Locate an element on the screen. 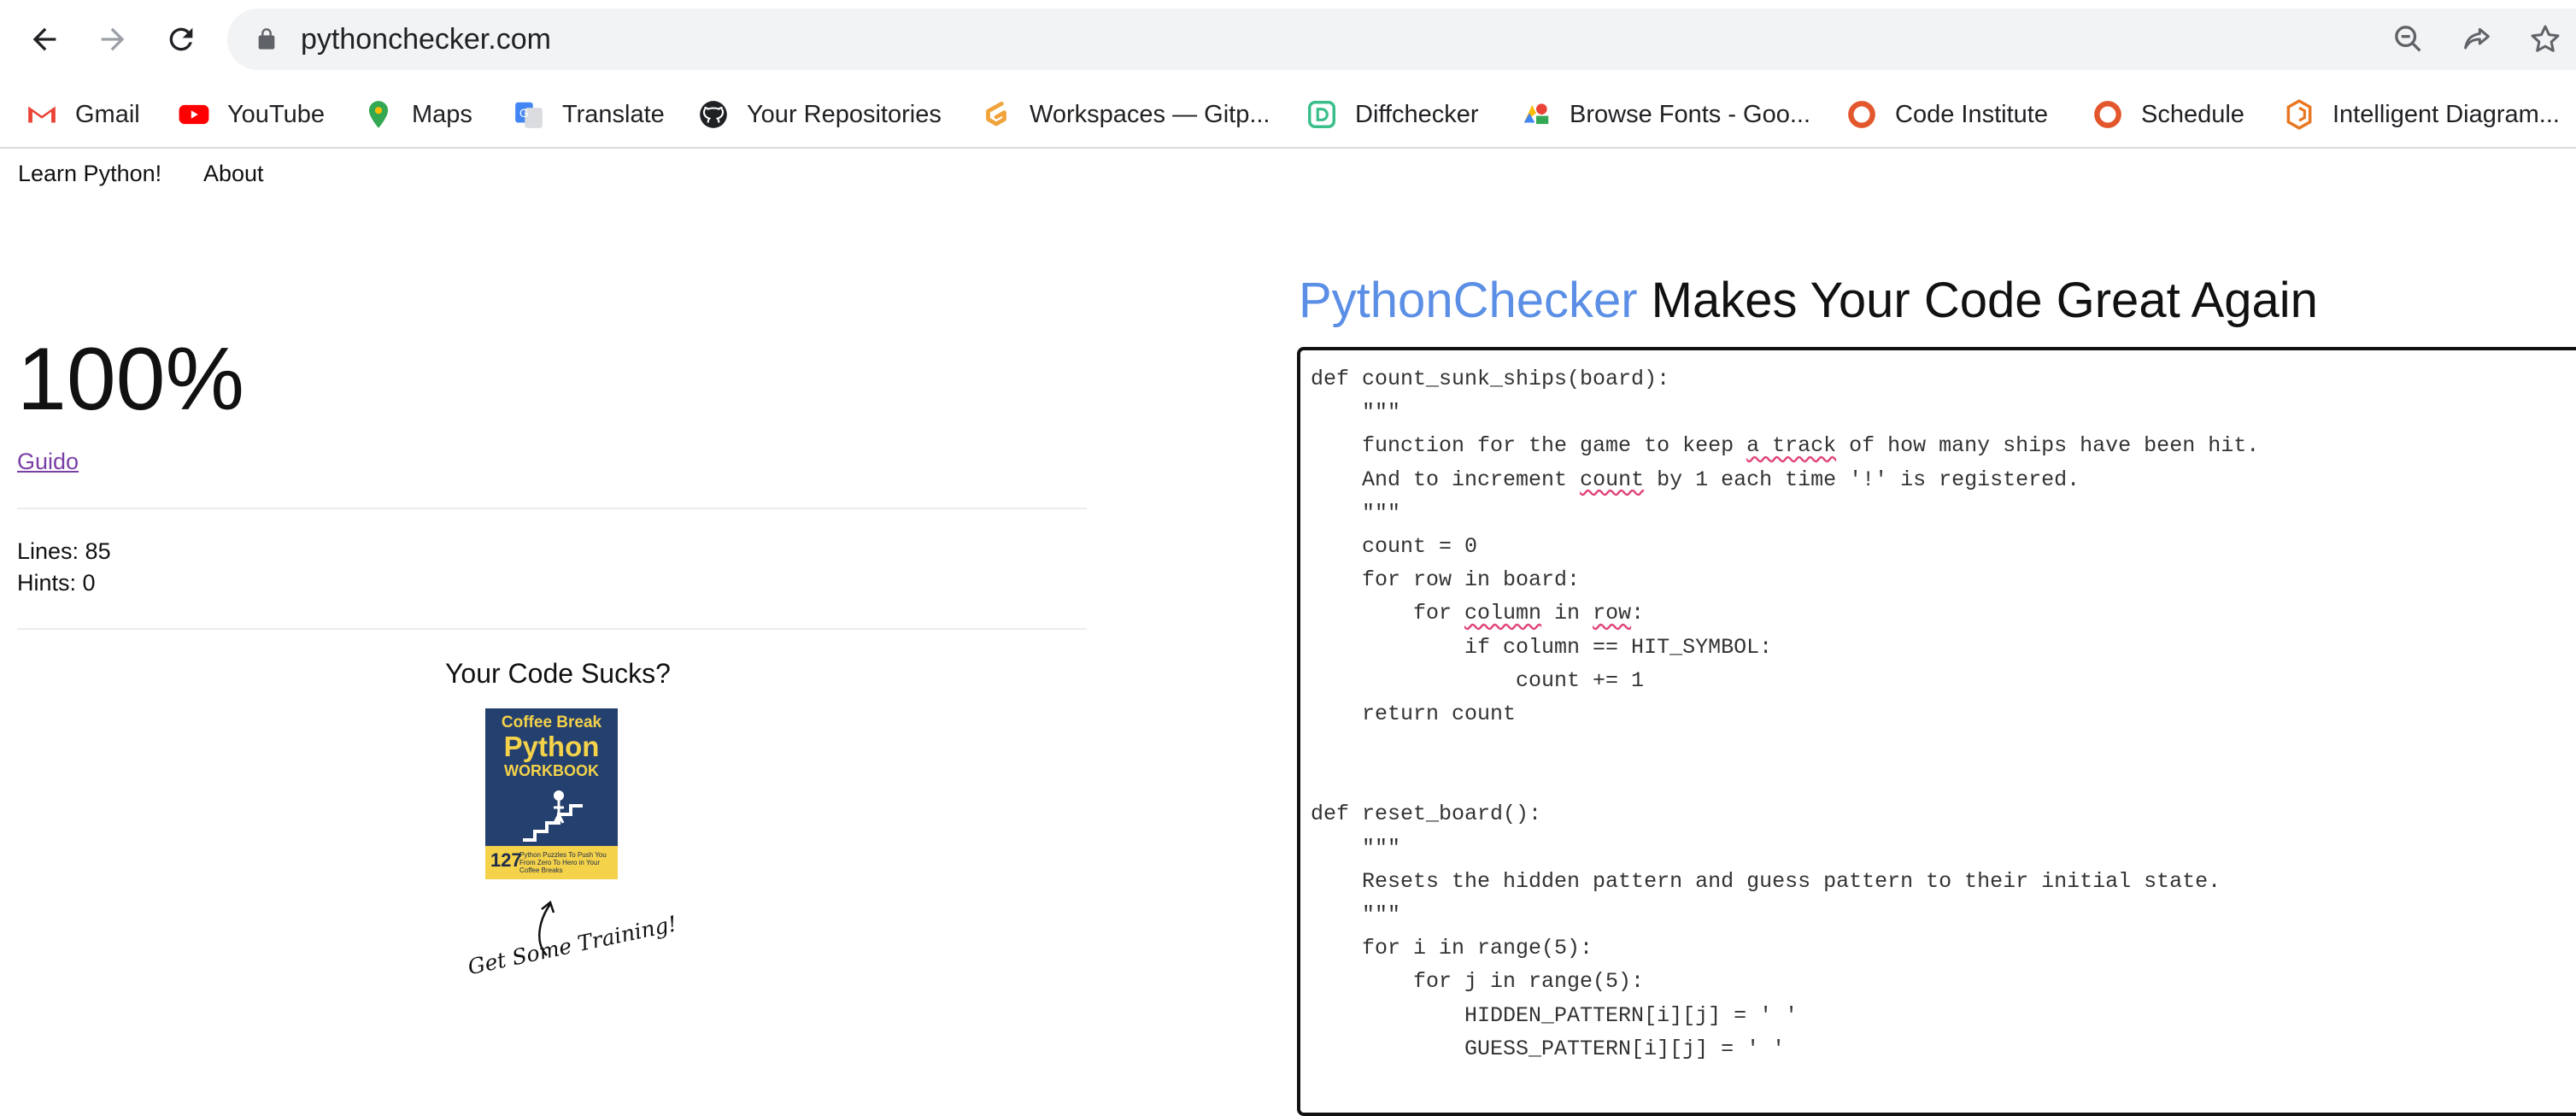  hints-count: Hints: 0 is located at coordinates (56, 583).